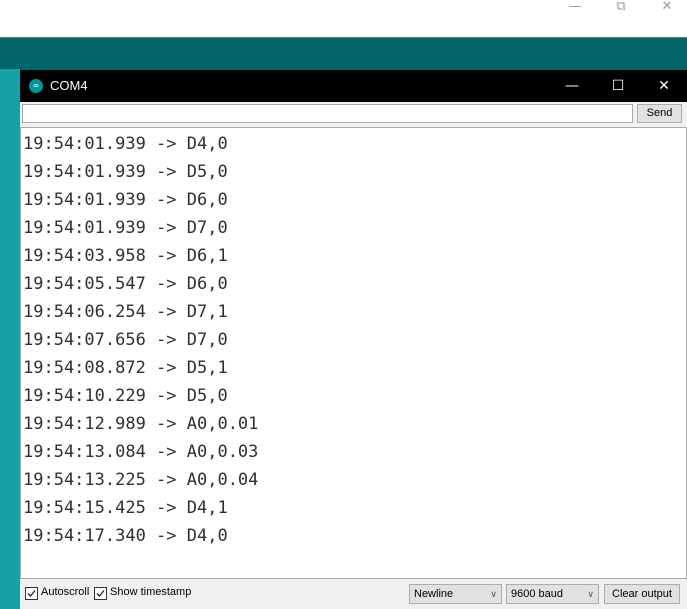 The width and height of the screenshot is (687, 609). What do you see at coordinates (125, 200) in the screenshot?
I see `output-line: 19:54:01.939 -> D6,0` at bounding box center [125, 200].